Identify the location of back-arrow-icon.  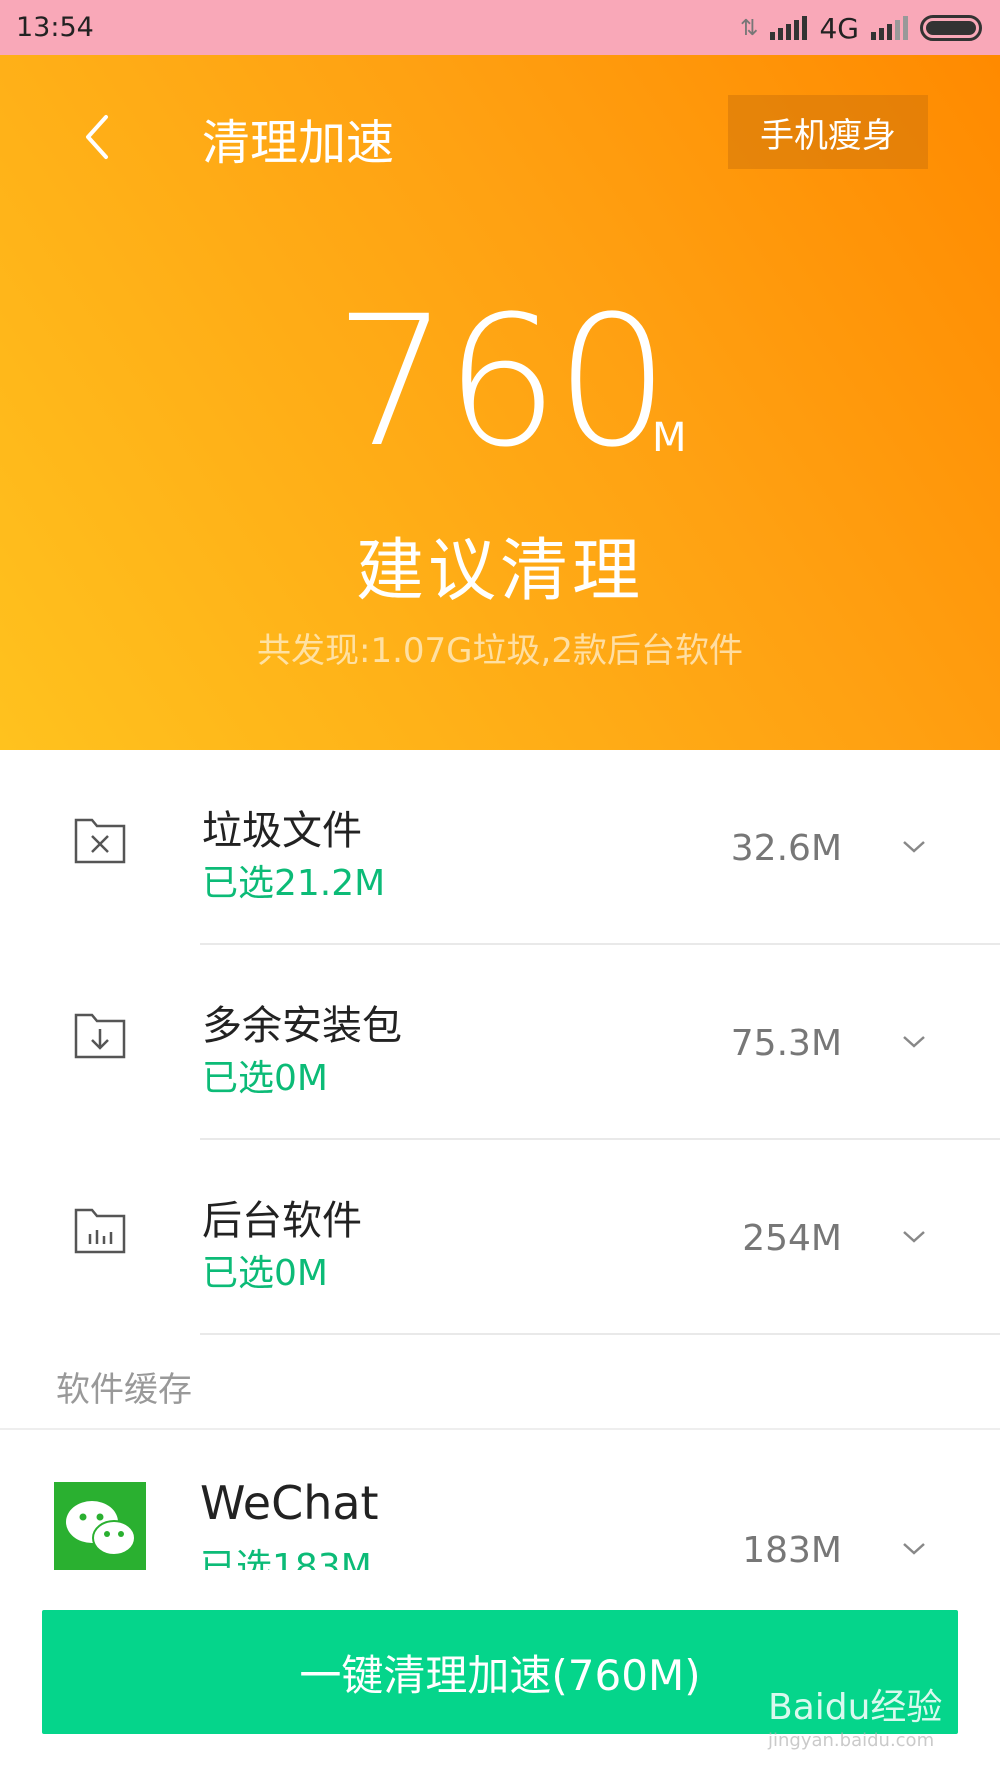
(98, 137).